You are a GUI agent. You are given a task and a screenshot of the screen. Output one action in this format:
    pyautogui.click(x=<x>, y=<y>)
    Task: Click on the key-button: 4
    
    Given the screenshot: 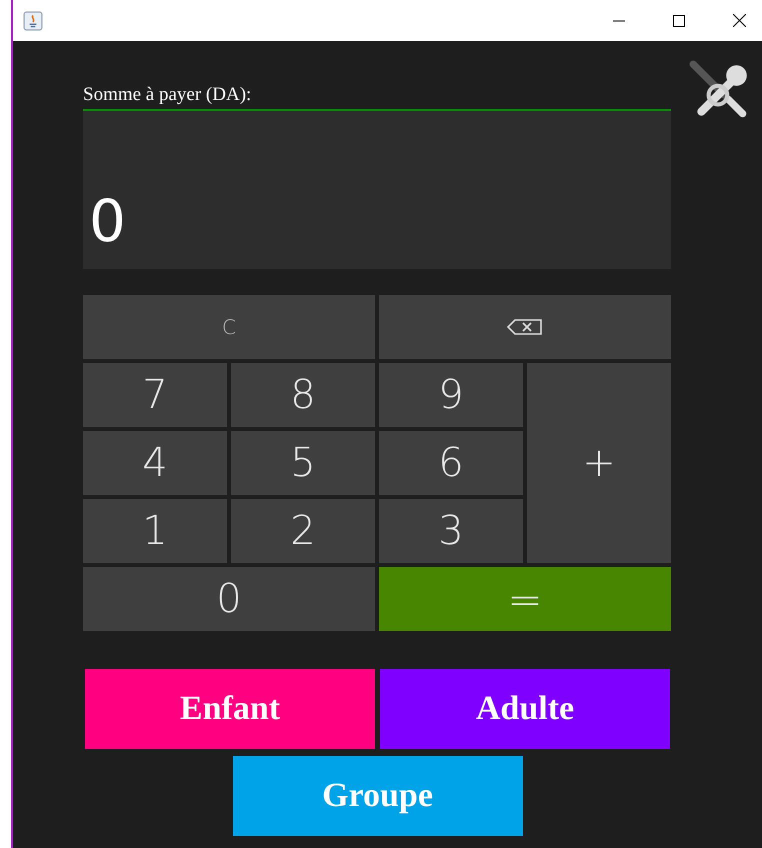 What is the action you would take?
    pyautogui.click(x=155, y=463)
    